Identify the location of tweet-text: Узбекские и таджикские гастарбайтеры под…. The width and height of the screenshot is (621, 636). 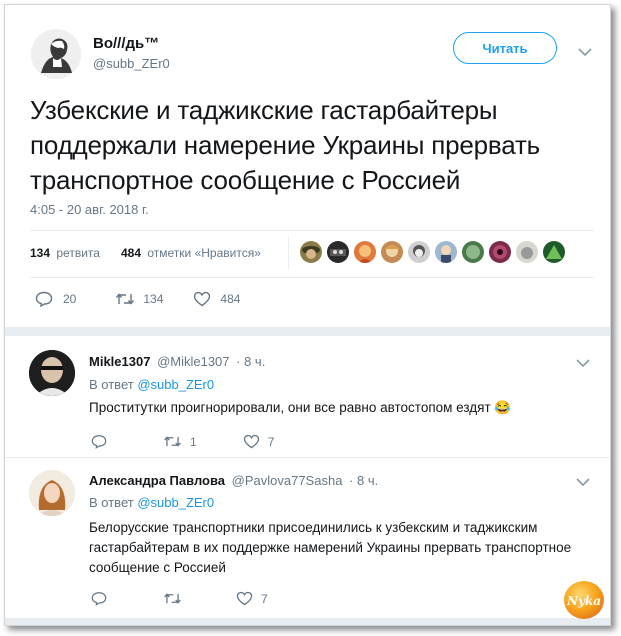
(285, 145).